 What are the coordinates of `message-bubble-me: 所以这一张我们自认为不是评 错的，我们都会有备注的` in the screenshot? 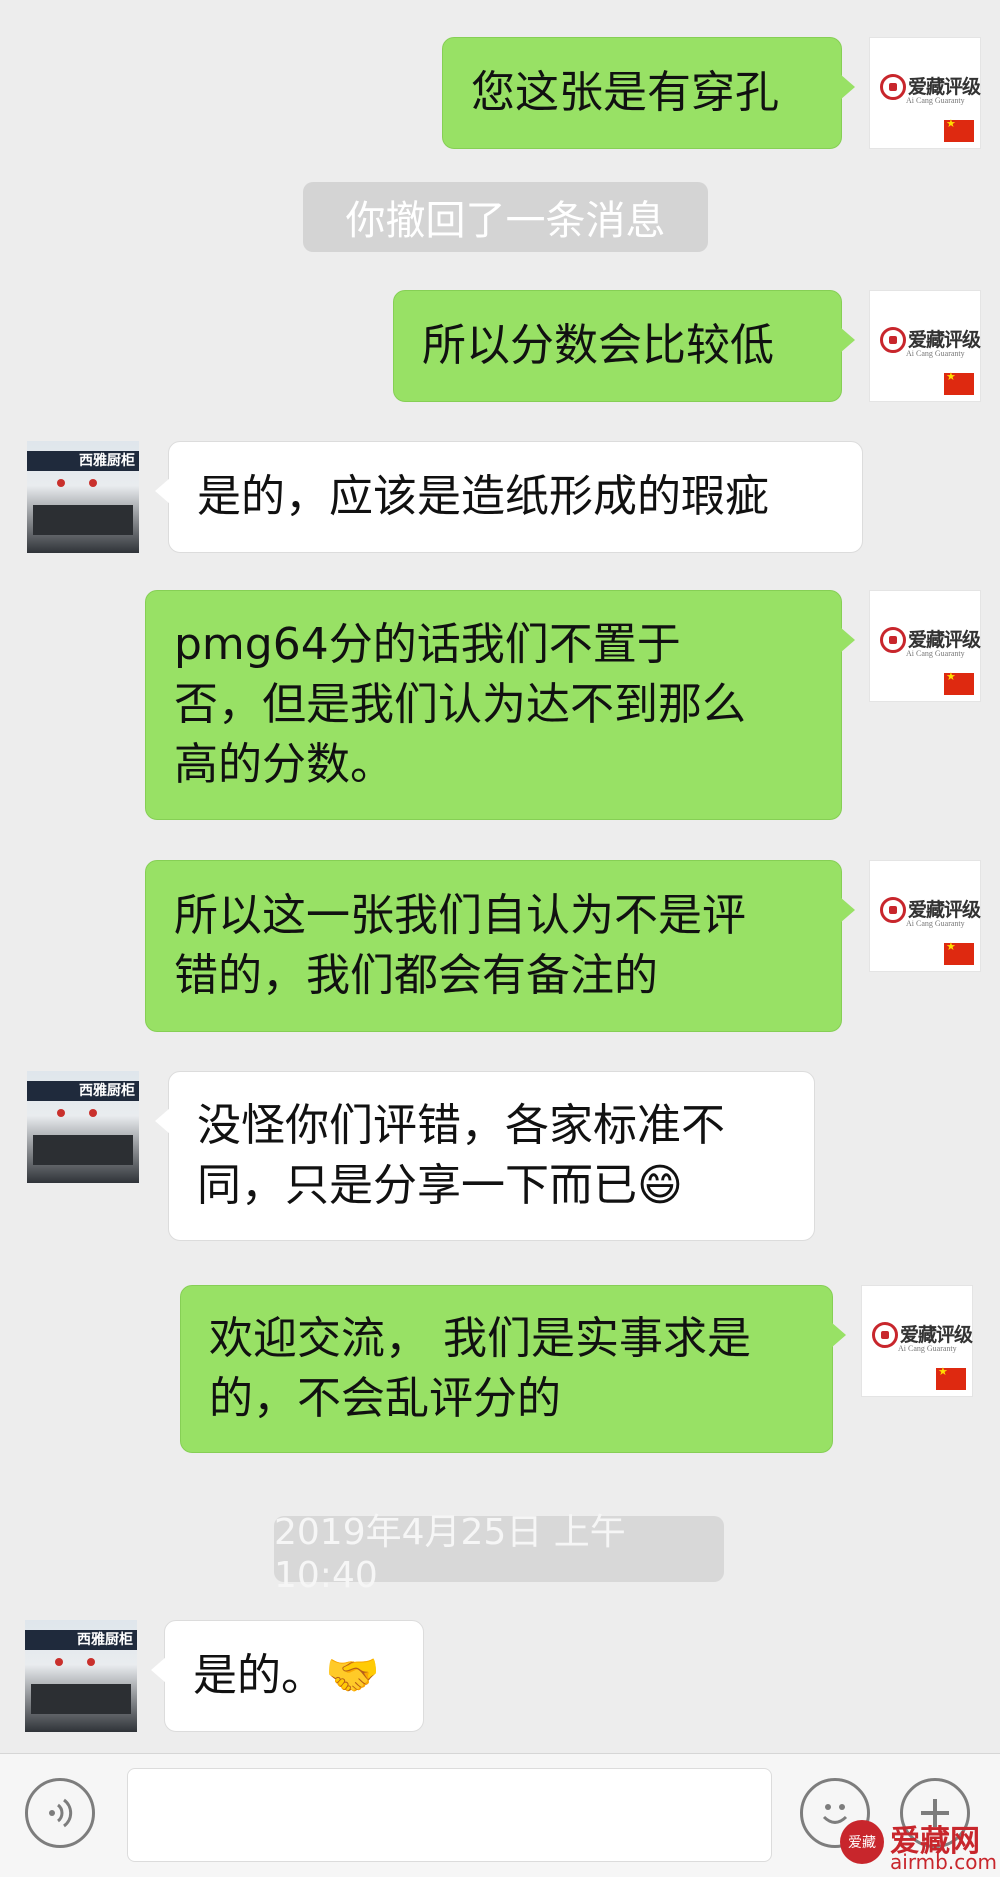 It's located at (500, 946).